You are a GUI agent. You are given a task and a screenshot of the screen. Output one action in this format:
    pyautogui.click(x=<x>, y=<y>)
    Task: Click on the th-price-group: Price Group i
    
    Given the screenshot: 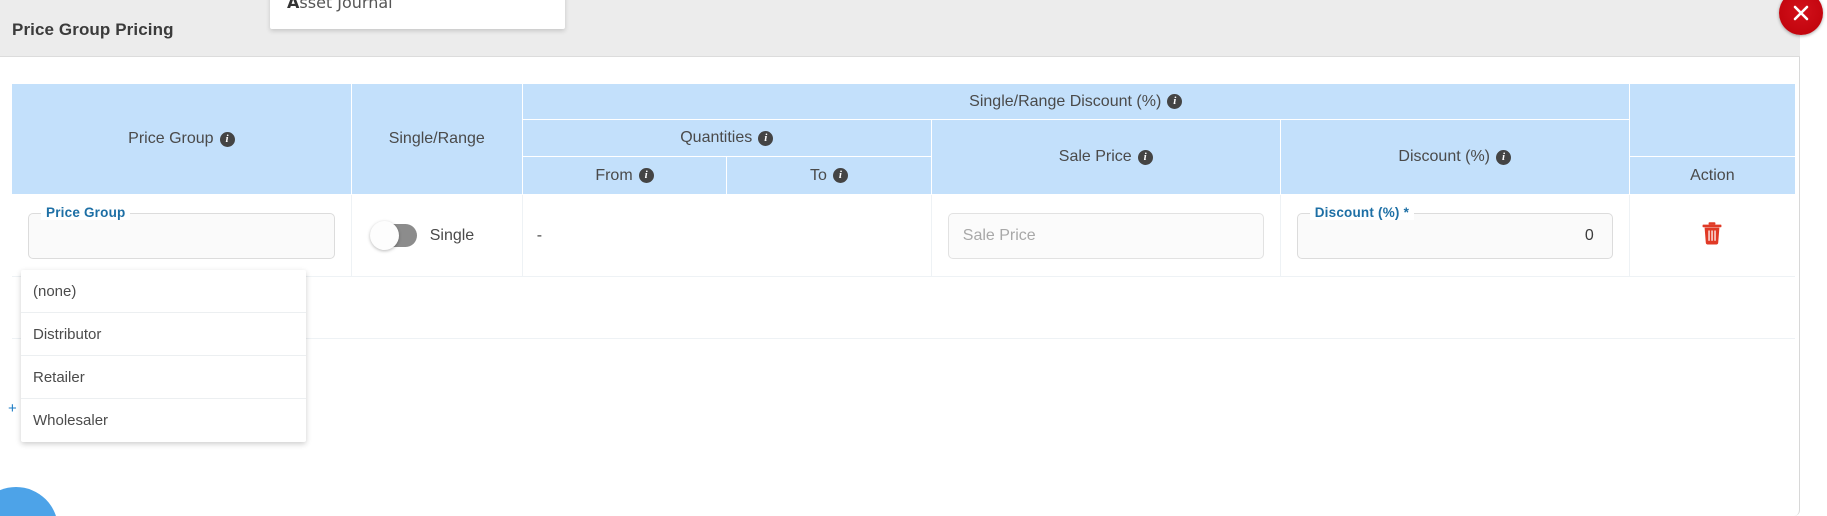 What is the action you would take?
    pyautogui.click(x=182, y=139)
    